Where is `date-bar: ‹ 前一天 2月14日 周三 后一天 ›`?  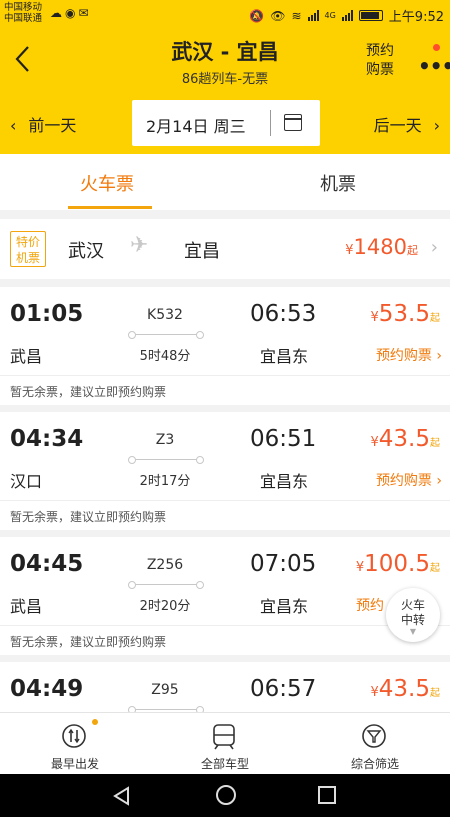 date-bar: ‹ 前一天 2月14日 周三 后一天 › is located at coordinates (225, 123).